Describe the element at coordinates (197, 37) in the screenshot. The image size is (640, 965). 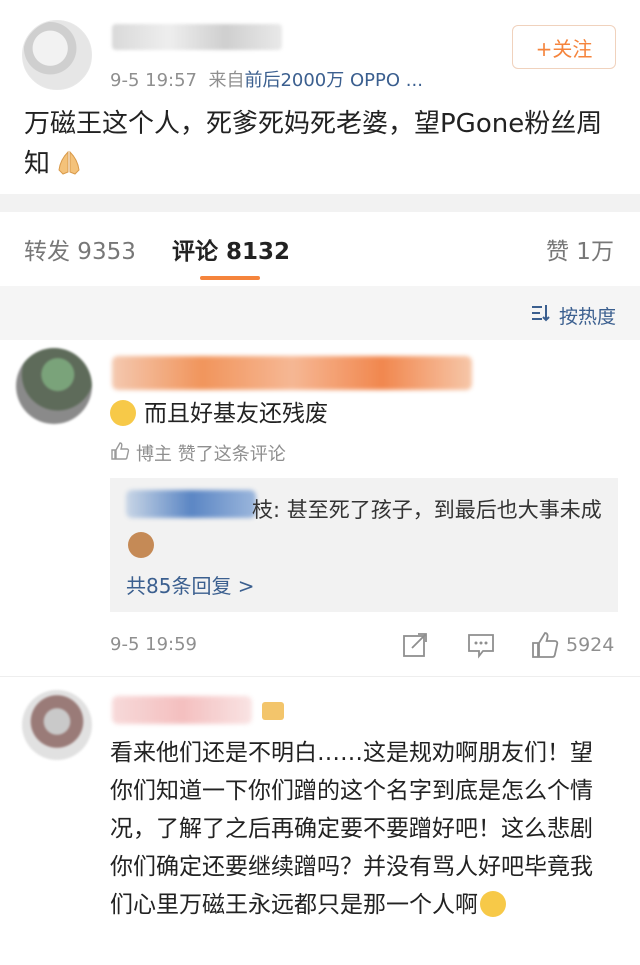
I see `author-name-redacted` at that location.